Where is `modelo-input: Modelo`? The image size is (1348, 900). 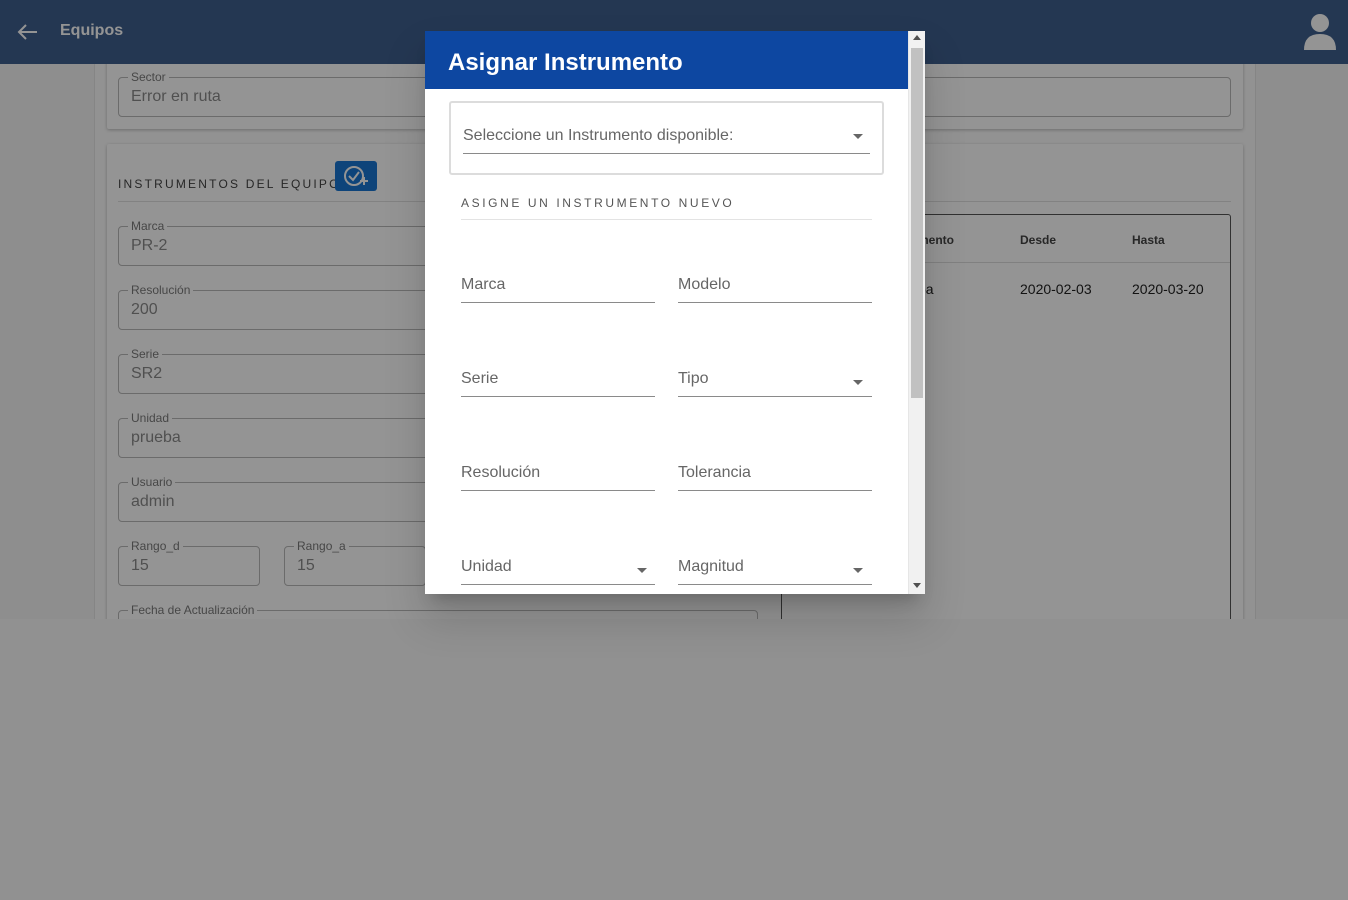 modelo-input: Modelo is located at coordinates (775, 288).